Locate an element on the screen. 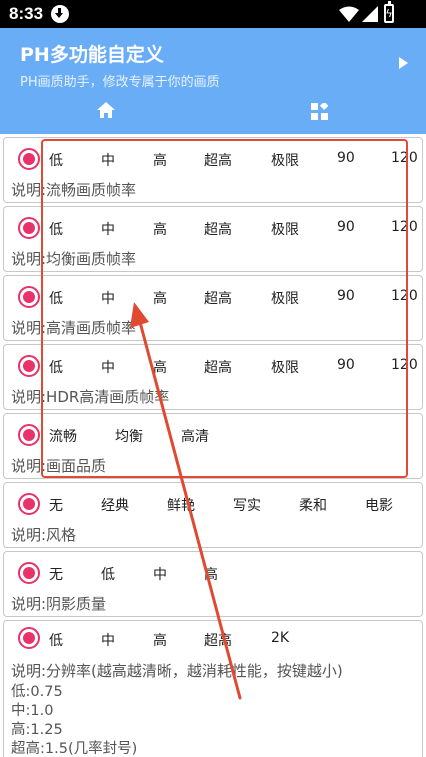 The image size is (426, 757). option-soft: 柔和 is located at coordinates (313, 505).